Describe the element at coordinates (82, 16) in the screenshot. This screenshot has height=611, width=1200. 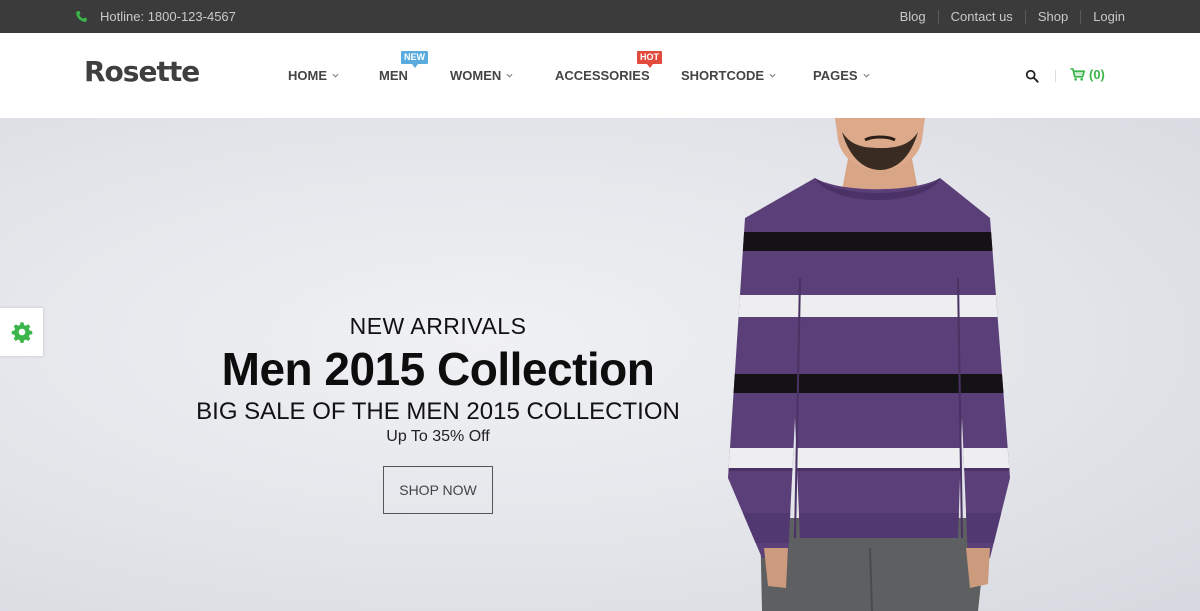
I see `phone-icon` at that location.